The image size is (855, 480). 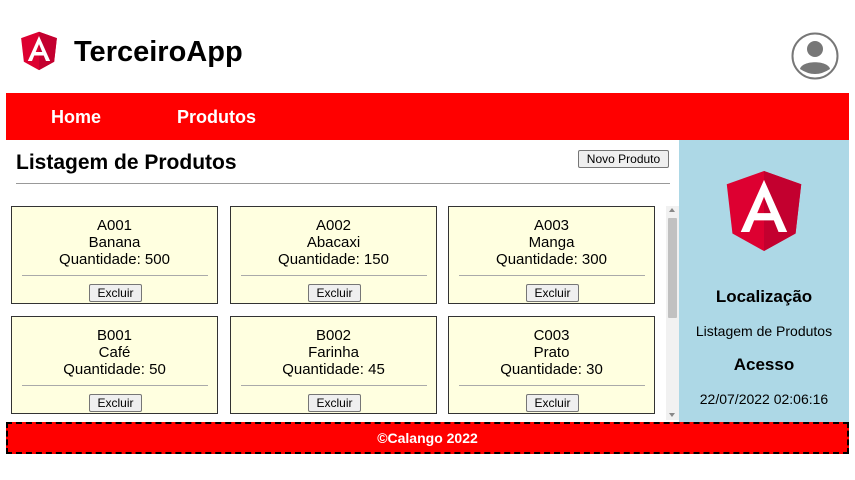 What do you see at coordinates (764, 364) in the screenshot?
I see `access-heading: Acesso` at bounding box center [764, 364].